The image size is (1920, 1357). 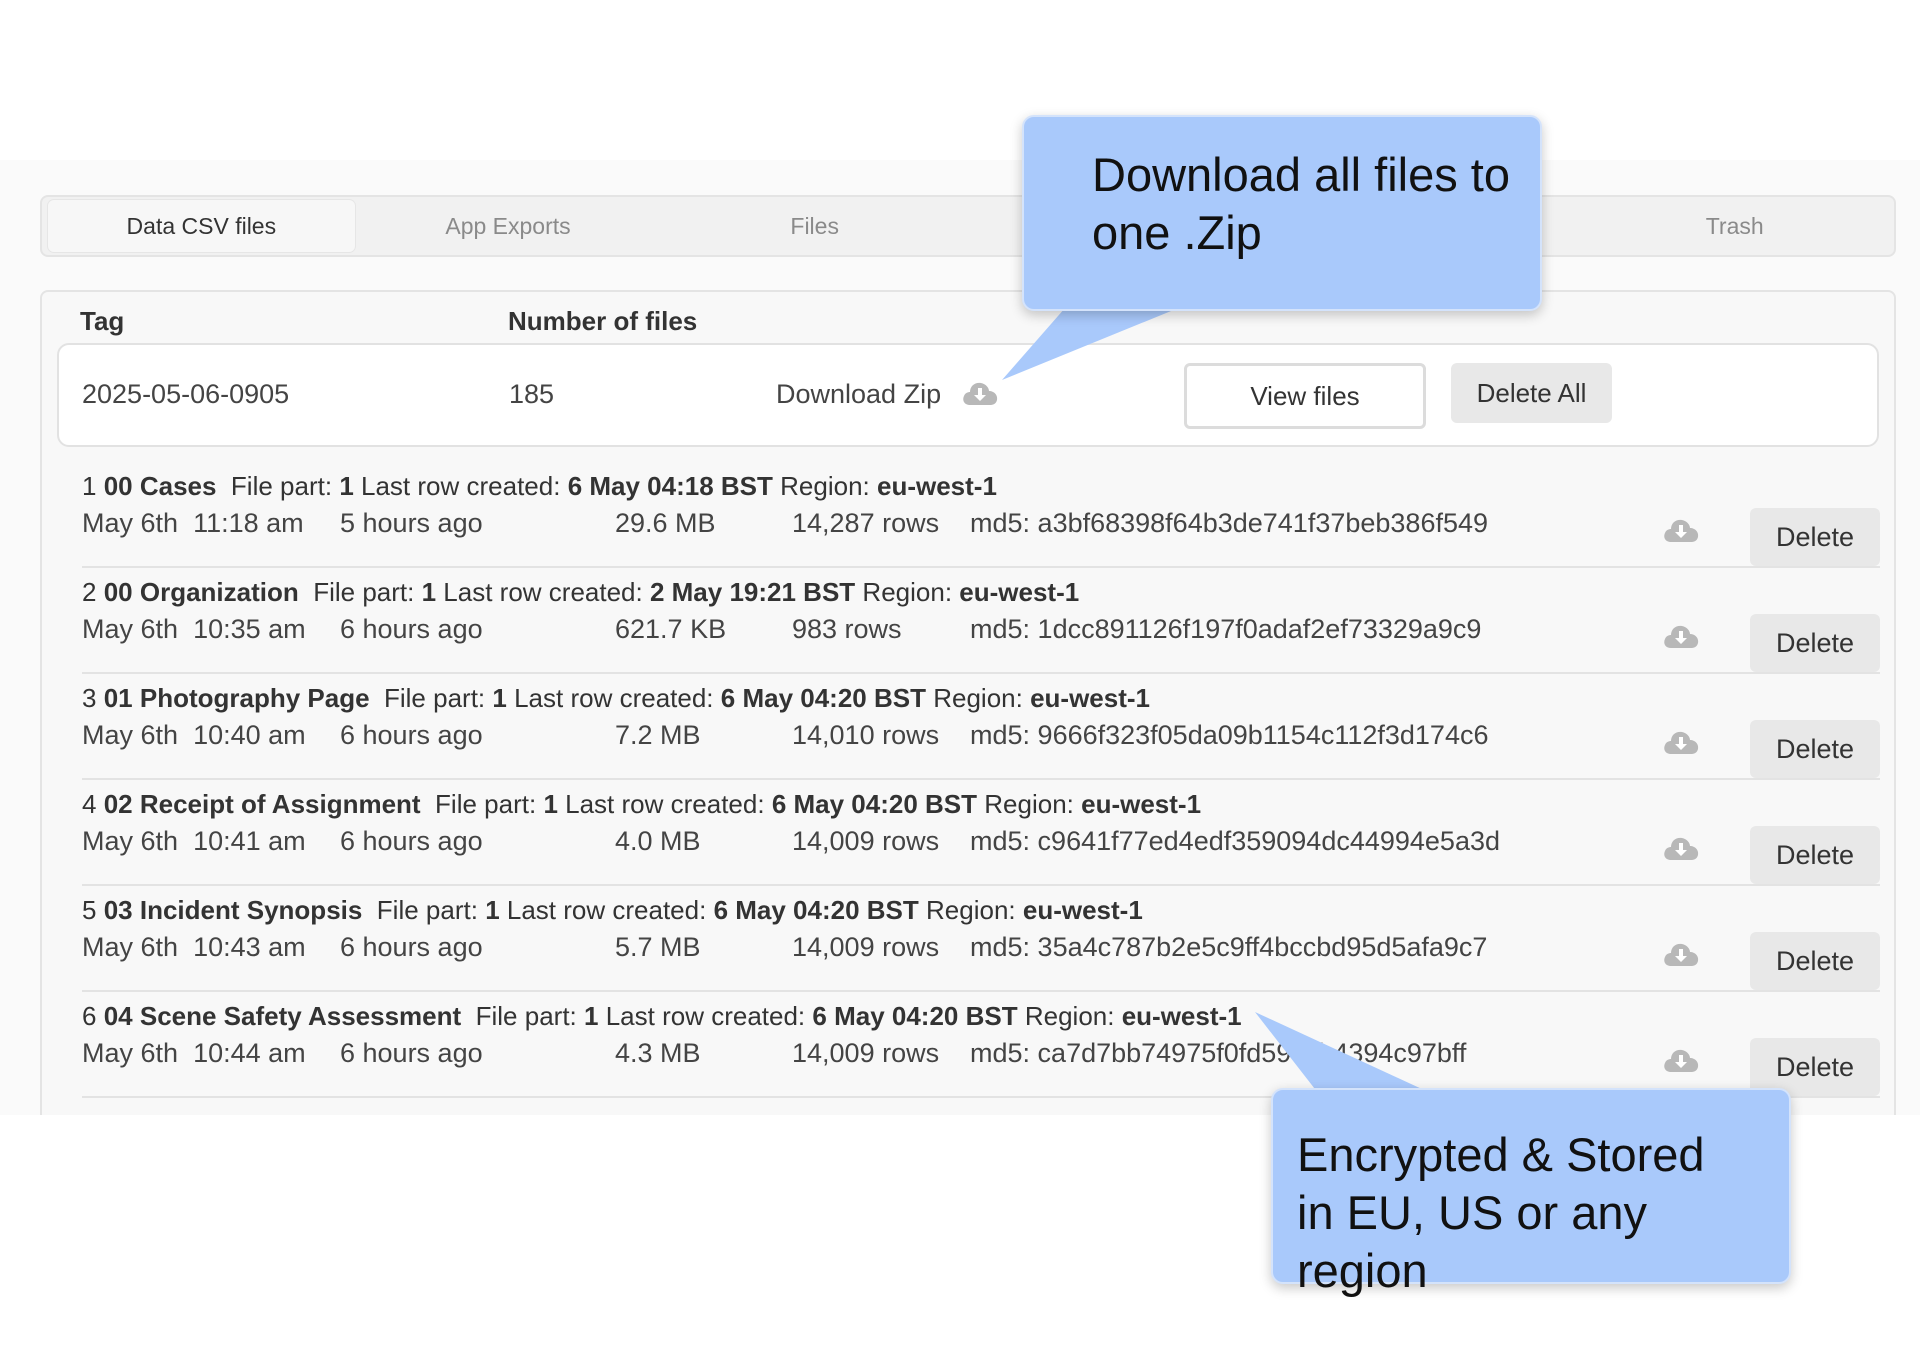 What do you see at coordinates (1734, 226) in the screenshot?
I see `tab-trash: Trash` at bounding box center [1734, 226].